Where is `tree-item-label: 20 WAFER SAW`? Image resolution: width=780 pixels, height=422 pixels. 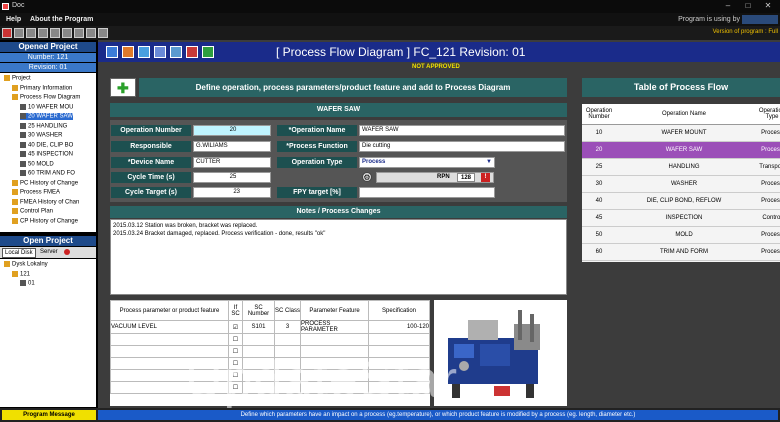 tree-item-label: 20 WAFER SAW is located at coordinates (50, 116).